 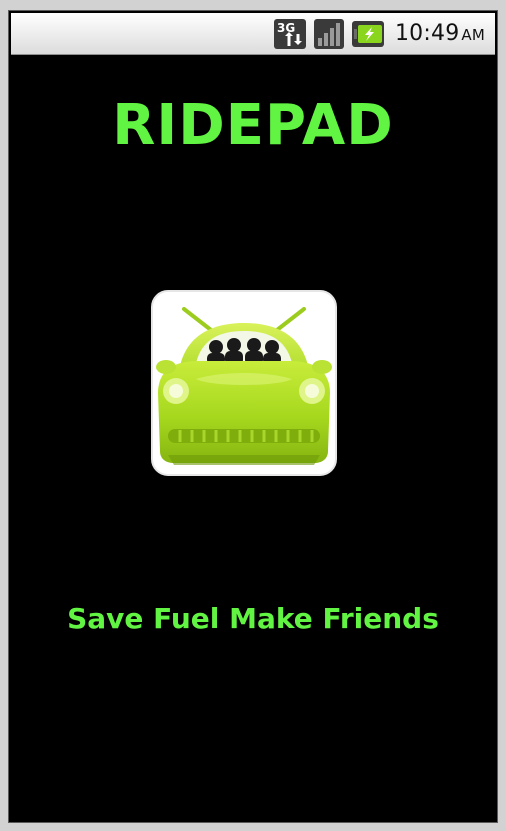 I want to click on network-3g-icon: 3G, so click(x=290, y=34).